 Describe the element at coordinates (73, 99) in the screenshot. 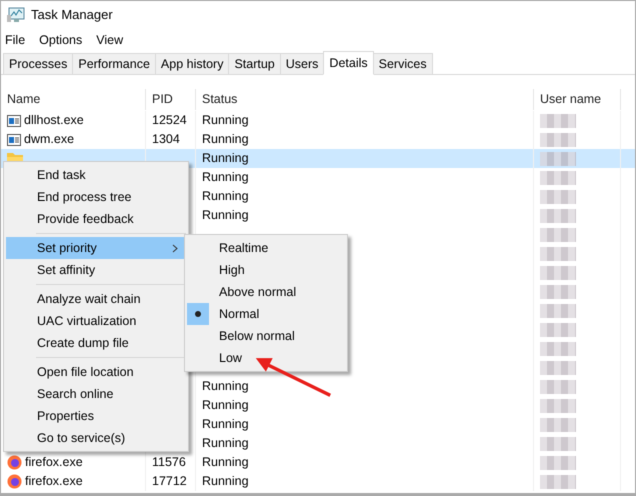

I see `column-header: Name` at that location.